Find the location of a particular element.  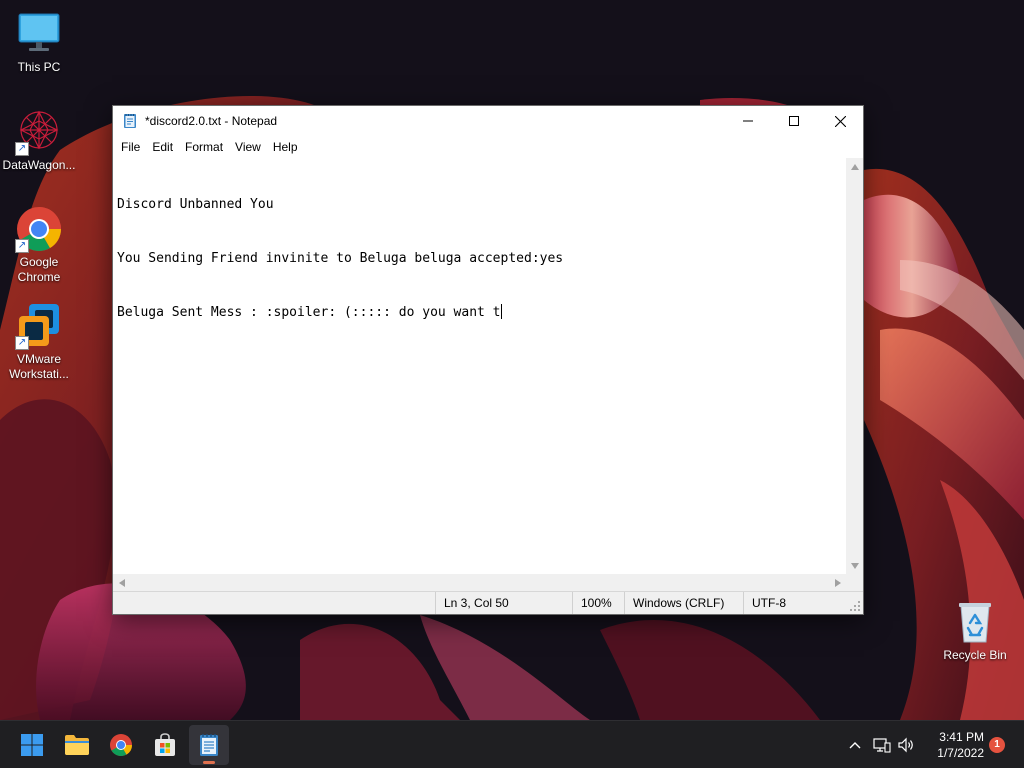

microsoft-store-icon is located at coordinates (165, 744).